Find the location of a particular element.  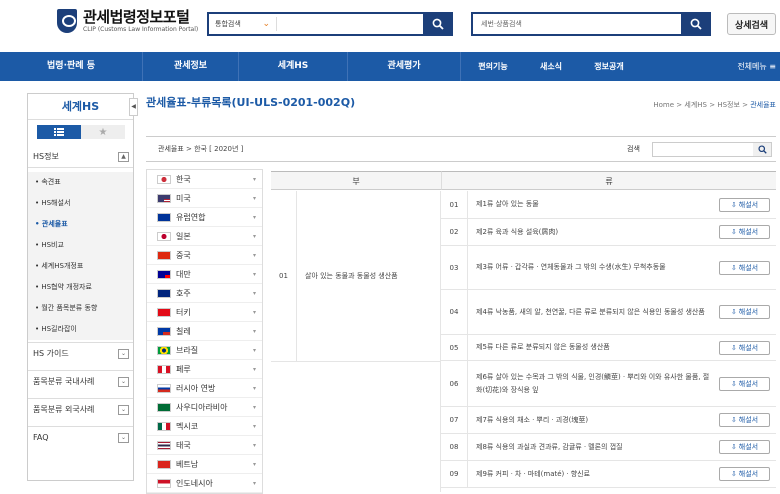

section-name: 살아 있는 동물과 동물성 생산품 is located at coordinates (369, 276).